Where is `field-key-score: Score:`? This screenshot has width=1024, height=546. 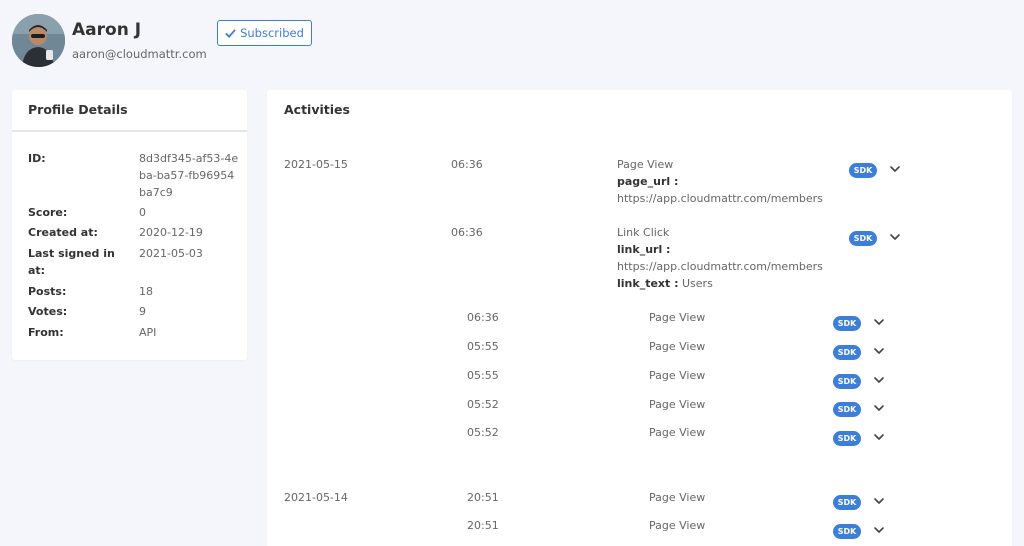 field-key-score: Score: is located at coordinates (48, 212).